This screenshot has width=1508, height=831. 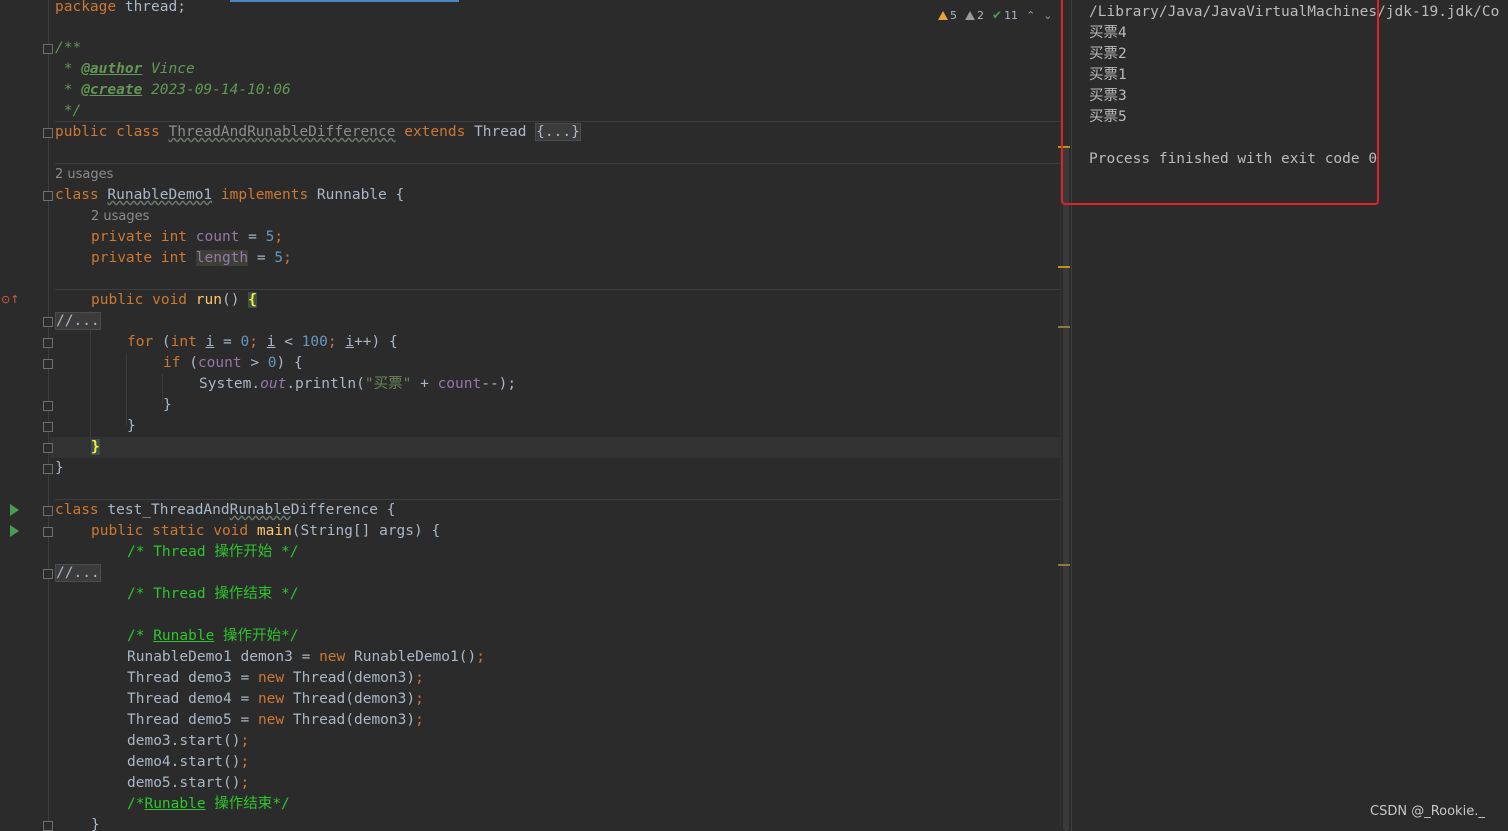 What do you see at coordinates (225, 510) in the screenshot?
I see `code-line: class test_ThreadAndRunableDifference {` at bounding box center [225, 510].